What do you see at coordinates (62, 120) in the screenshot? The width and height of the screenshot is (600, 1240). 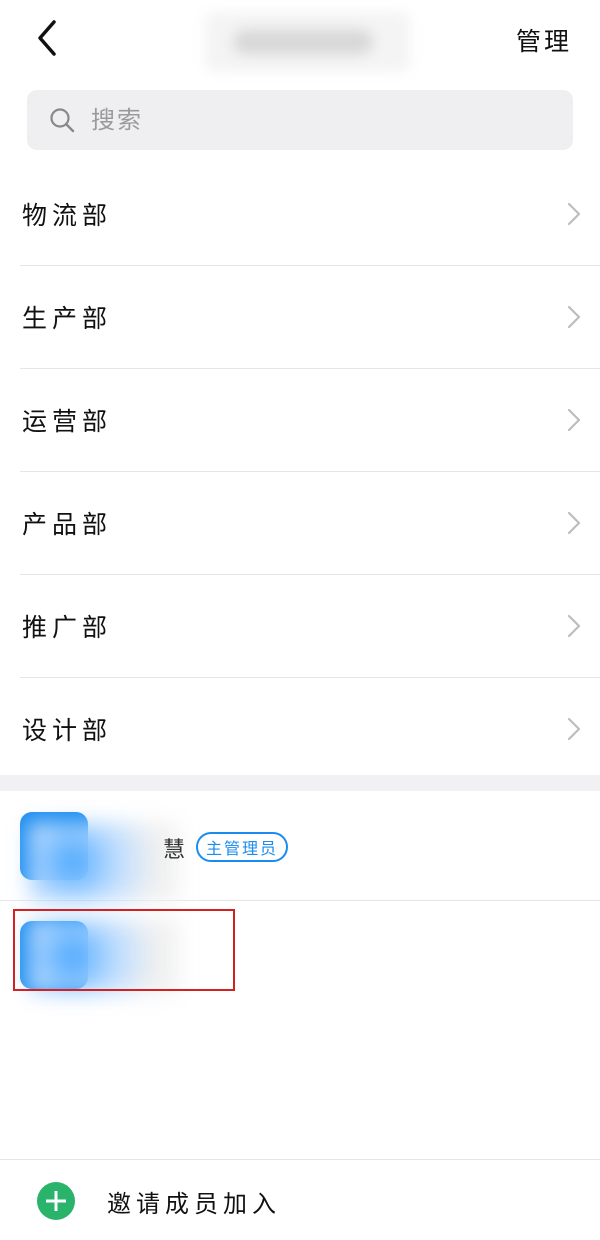 I see `search-icon` at bounding box center [62, 120].